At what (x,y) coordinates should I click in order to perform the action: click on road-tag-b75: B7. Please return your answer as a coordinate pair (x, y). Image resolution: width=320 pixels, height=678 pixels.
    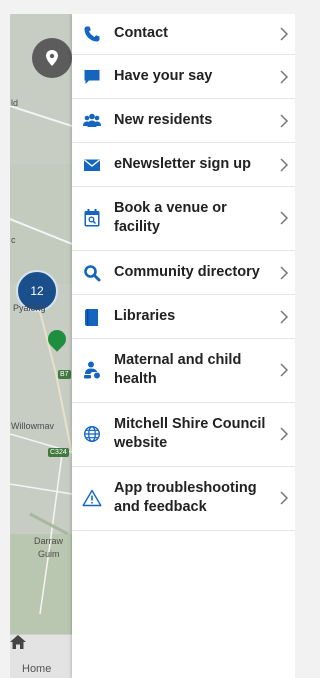
    Looking at the image, I should click on (64, 374).